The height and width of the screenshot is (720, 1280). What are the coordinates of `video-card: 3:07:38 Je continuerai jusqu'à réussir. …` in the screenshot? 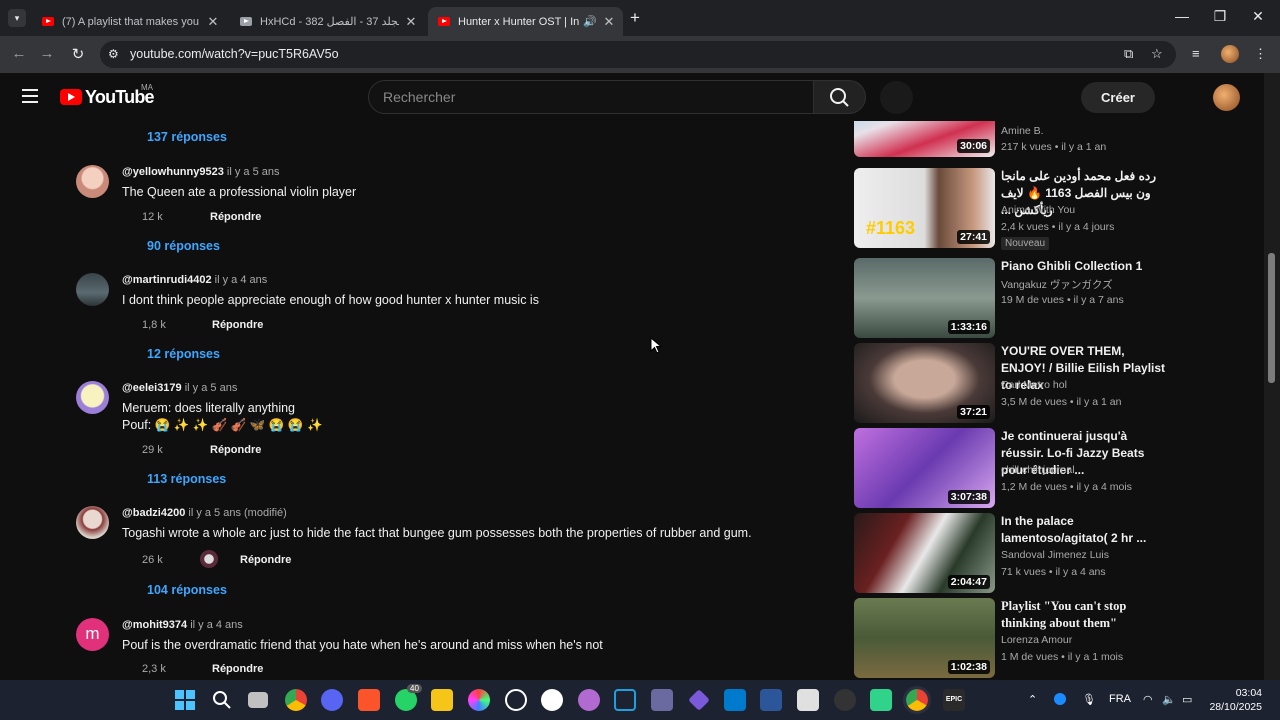 It's located at (1059, 468).